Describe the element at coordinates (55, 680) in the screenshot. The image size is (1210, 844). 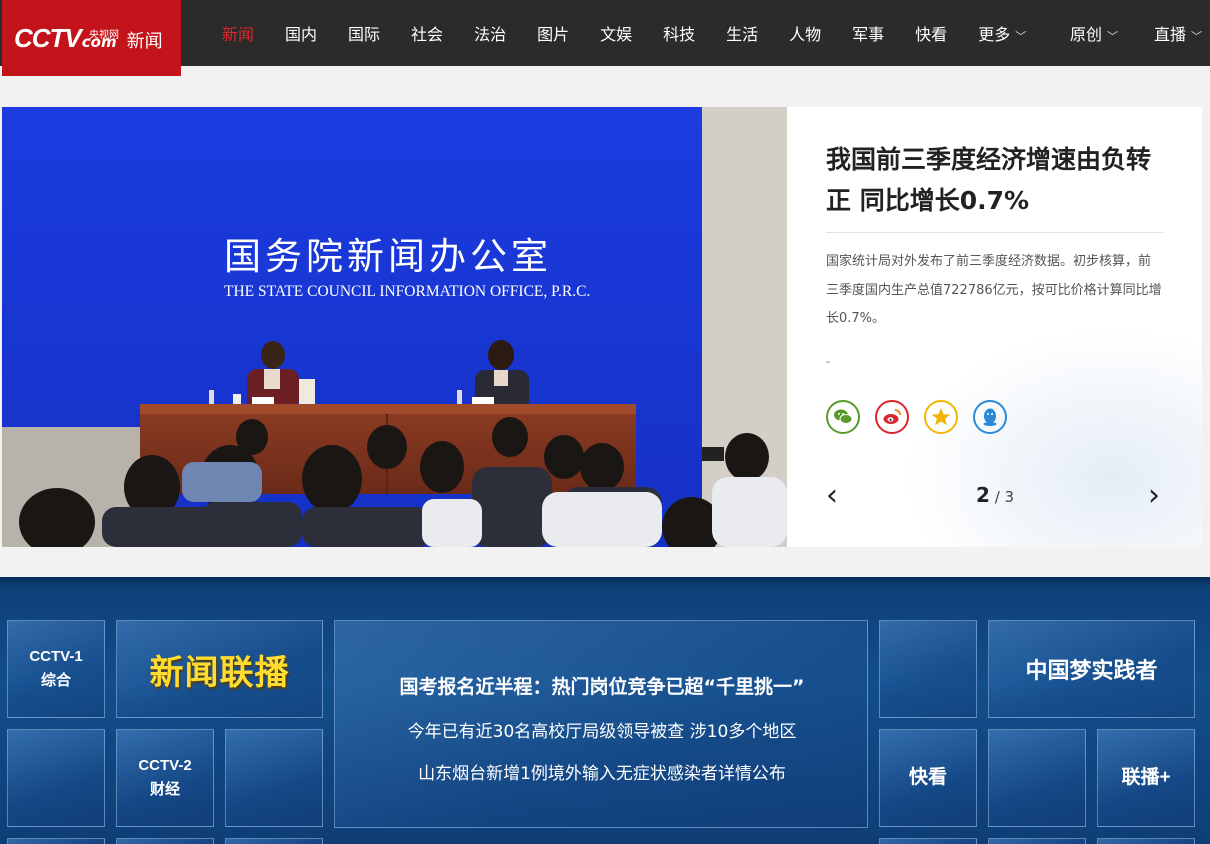
I see `tile-cctv1-subtitle: 综合` at that location.